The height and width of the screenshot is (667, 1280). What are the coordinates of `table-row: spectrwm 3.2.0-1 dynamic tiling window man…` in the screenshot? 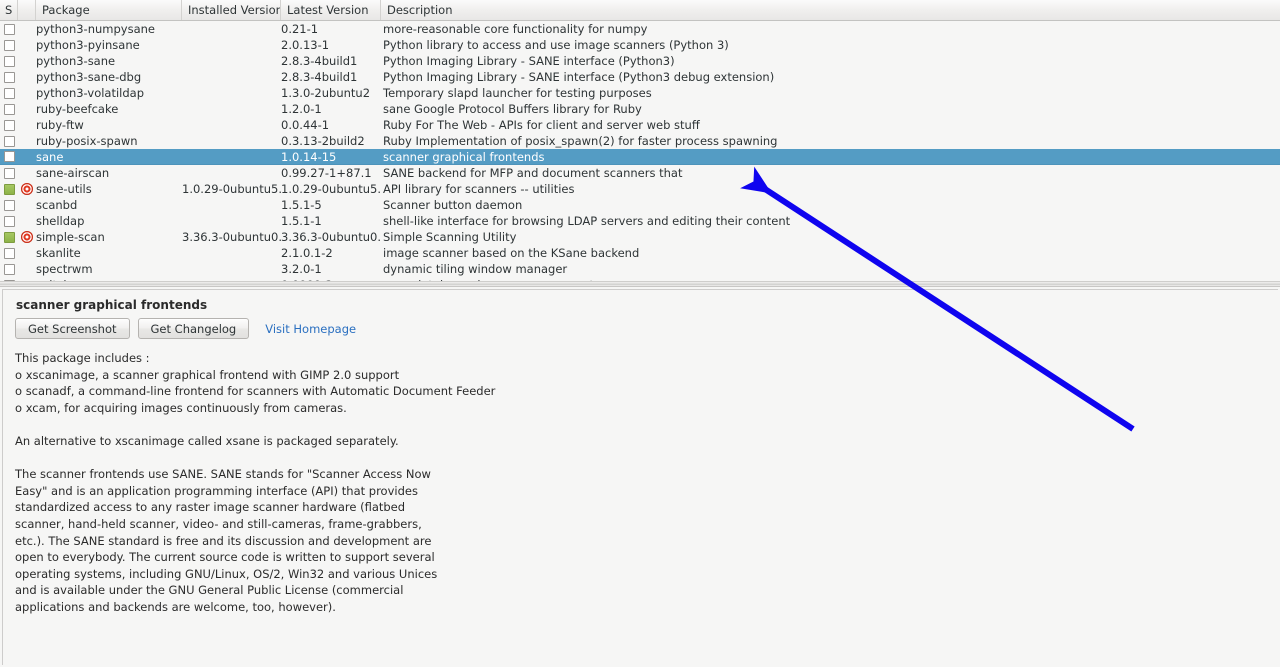 It's located at (640, 269).